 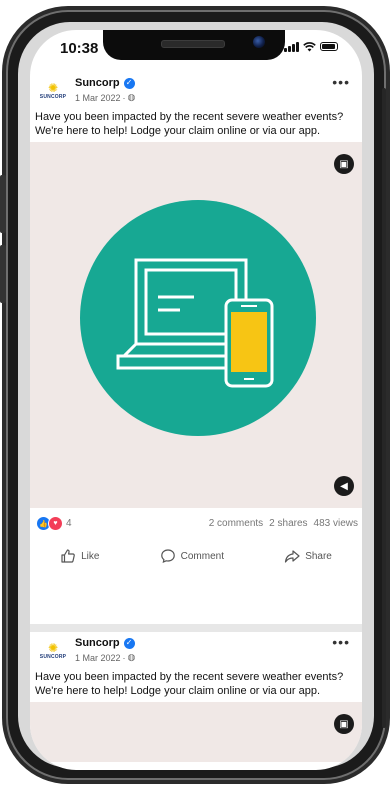 I want to click on volume-up-button, so click(x=3, y=204).